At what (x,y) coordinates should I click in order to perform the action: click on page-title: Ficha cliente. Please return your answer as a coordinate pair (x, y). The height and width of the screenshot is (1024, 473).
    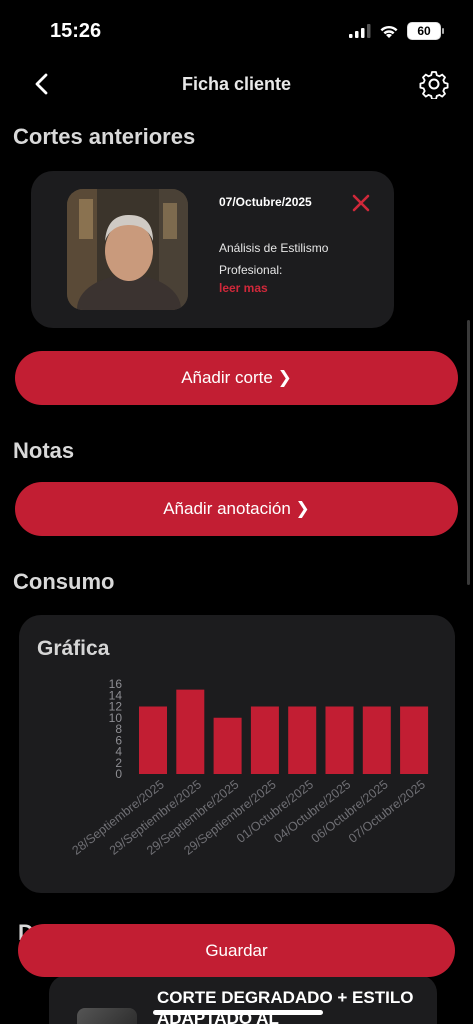
    Looking at the image, I should click on (236, 84).